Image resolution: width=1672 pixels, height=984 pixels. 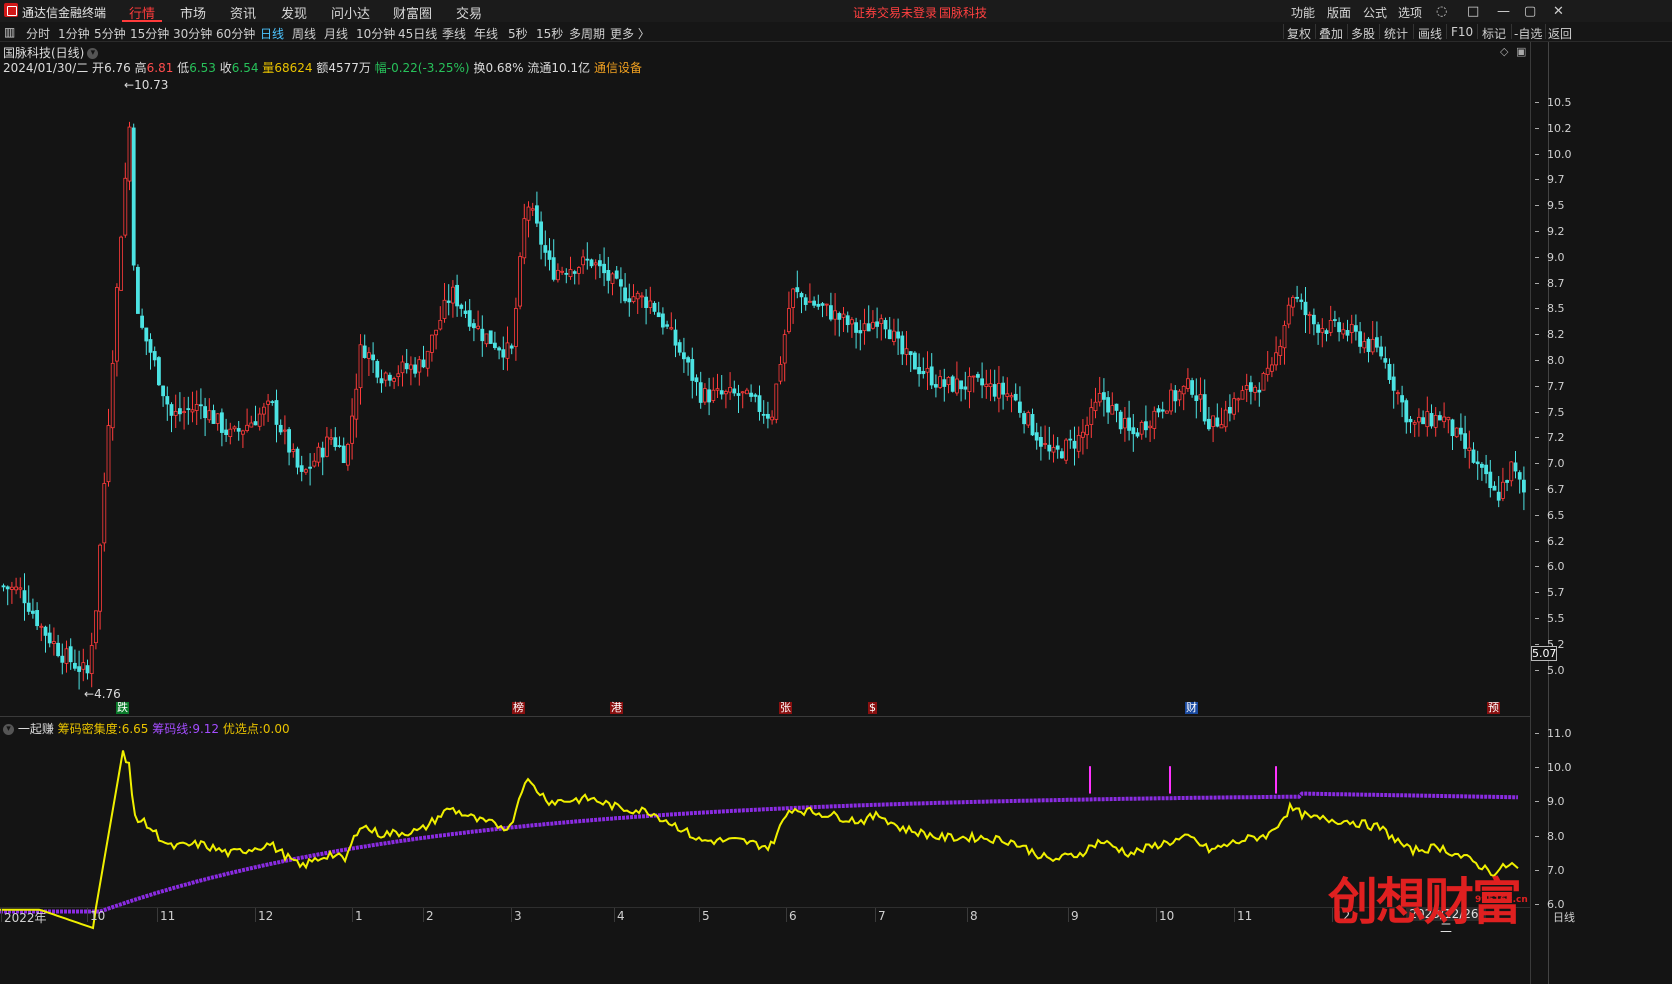 I want to click on price-axis-label: 5.5, so click(x=1550, y=618).